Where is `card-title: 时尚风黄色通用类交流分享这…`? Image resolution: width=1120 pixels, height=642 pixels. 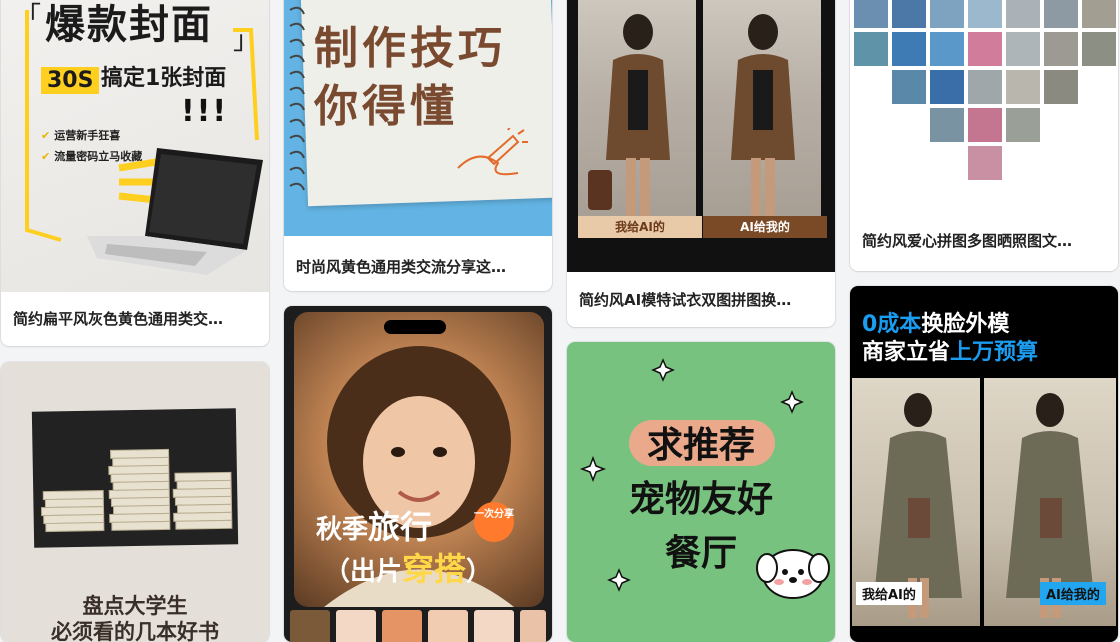
card-title: 时尚风黄色通用类交流分享这… is located at coordinates (418, 267).